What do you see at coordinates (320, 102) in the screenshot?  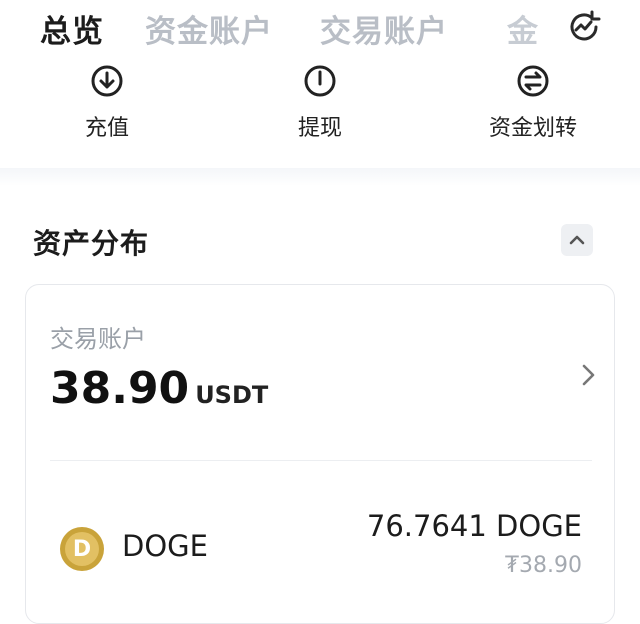 I see `withdraw-button: 提现` at bounding box center [320, 102].